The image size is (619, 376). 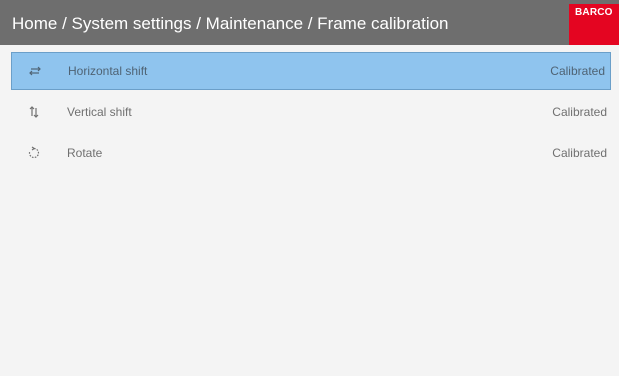 What do you see at coordinates (594, 12) in the screenshot?
I see `logo-text: BARCO` at bounding box center [594, 12].